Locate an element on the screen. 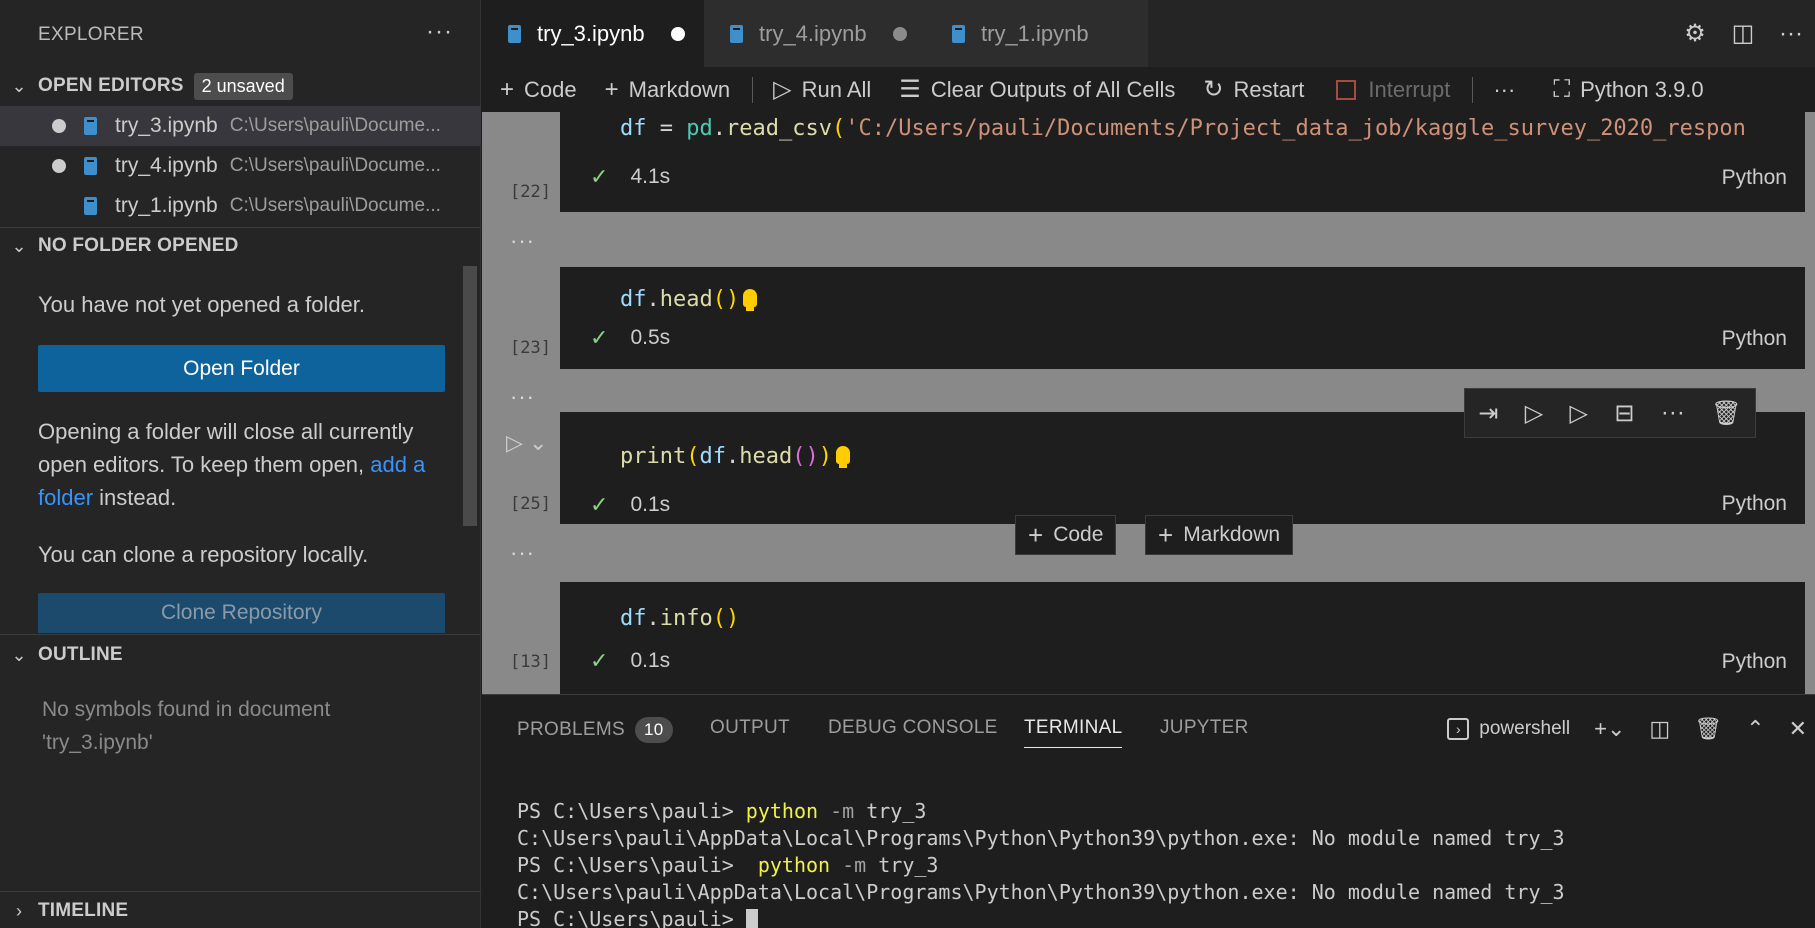  kernel-picker: ⛶ Python 3.9.0 is located at coordinates (1628, 90).